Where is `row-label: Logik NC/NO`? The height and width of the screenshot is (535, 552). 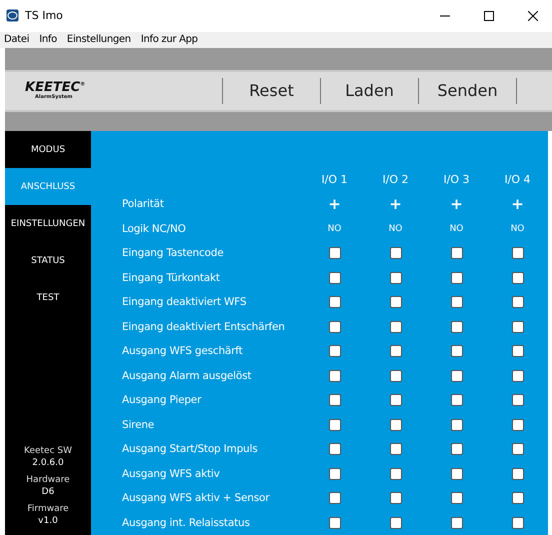
row-label: Logik NC/NO is located at coordinates (154, 228).